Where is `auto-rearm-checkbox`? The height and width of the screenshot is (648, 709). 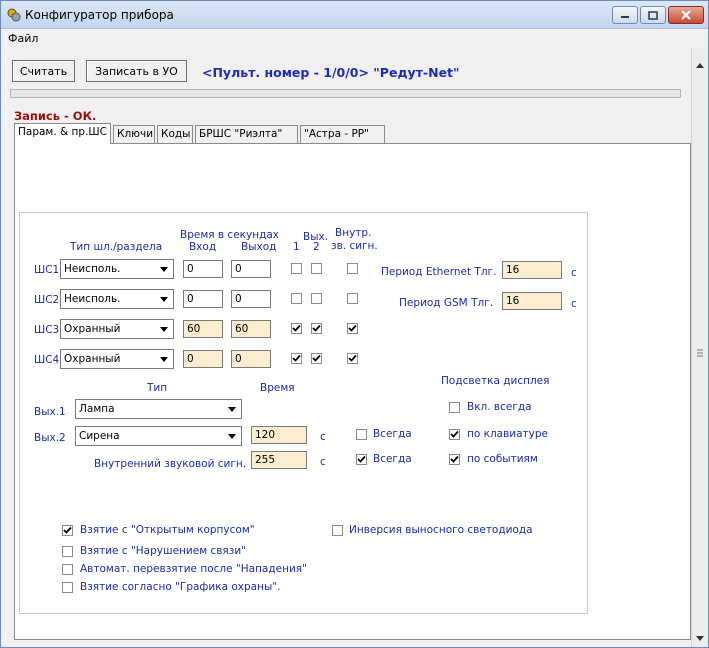 auto-rearm-checkbox is located at coordinates (67, 569).